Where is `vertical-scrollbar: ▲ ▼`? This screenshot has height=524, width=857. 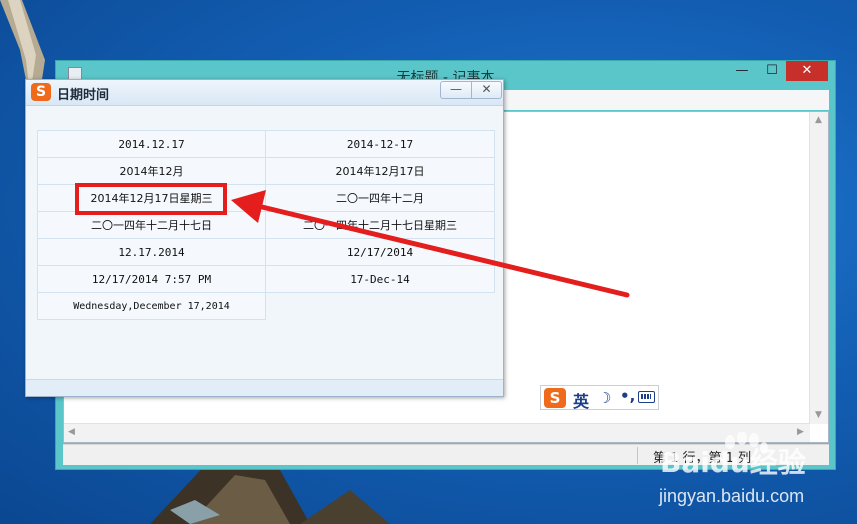
vertical-scrollbar: ▲ ▼ is located at coordinates (818, 268).